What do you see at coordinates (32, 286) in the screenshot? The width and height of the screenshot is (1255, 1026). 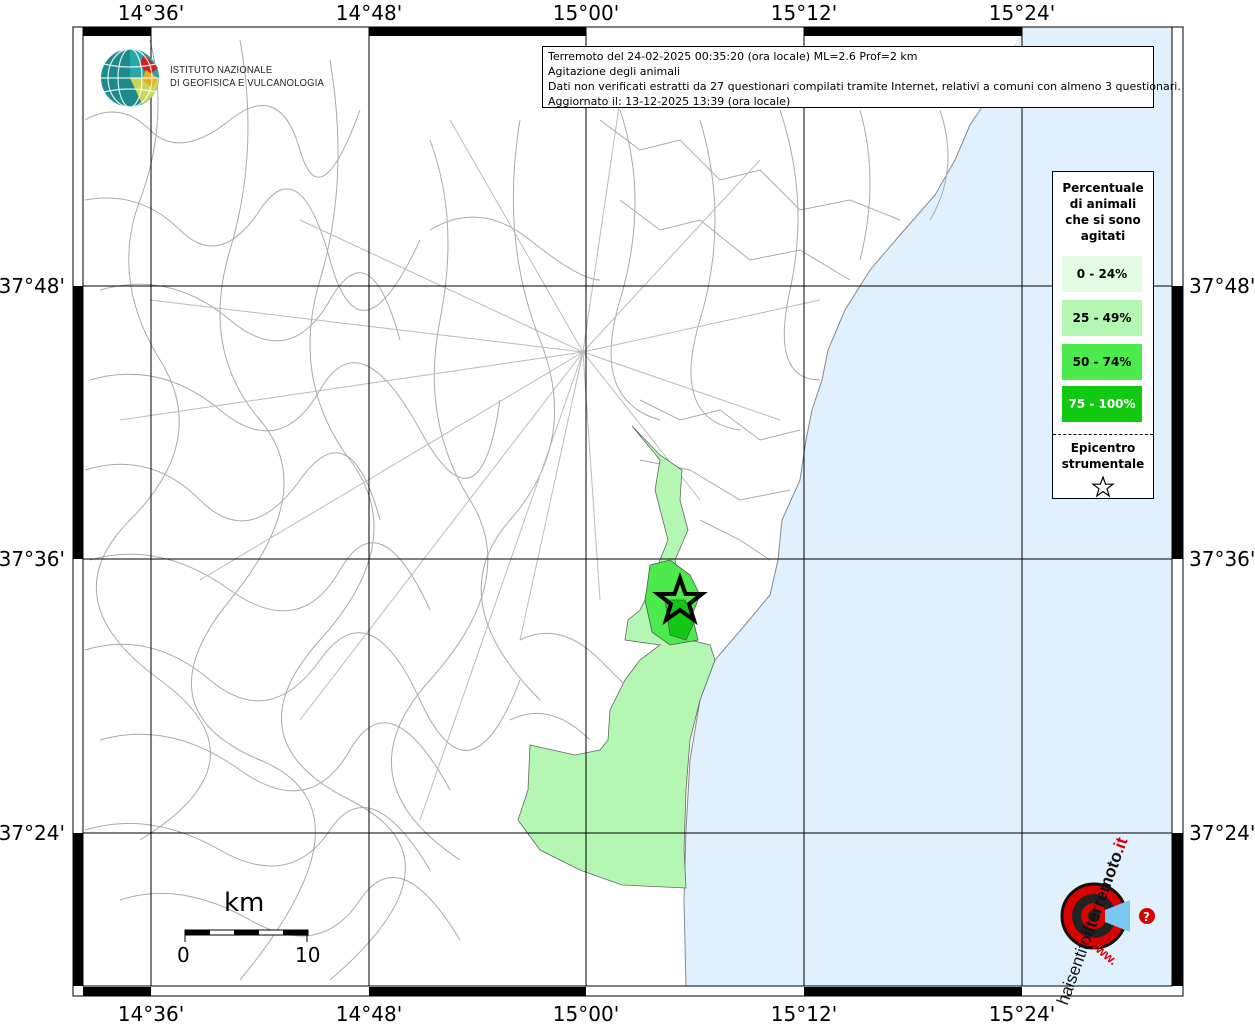 I see `lat-label-left: 37°48'` at bounding box center [32, 286].